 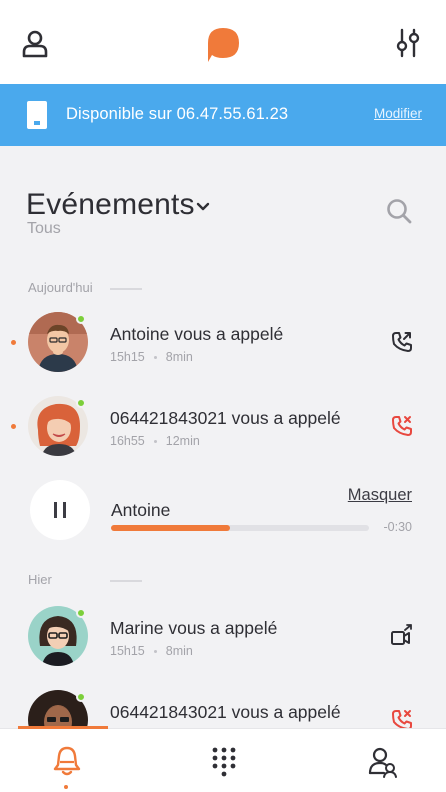 I want to click on hide-player-link: Masquer, so click(x=380, y=495).